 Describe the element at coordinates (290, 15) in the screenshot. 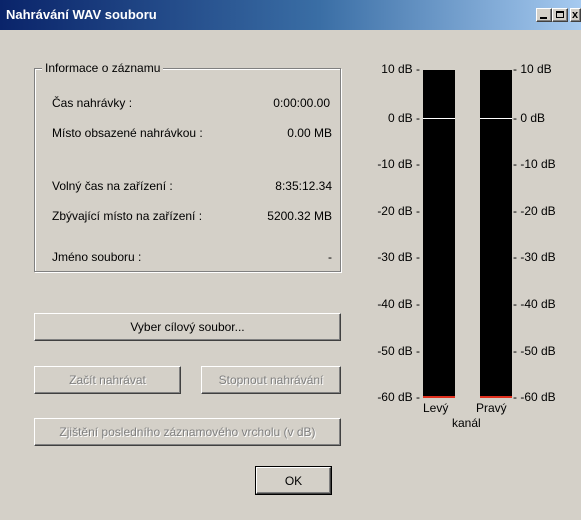

I see `title-bar: Nahrávání WAV souboru x` at that location.